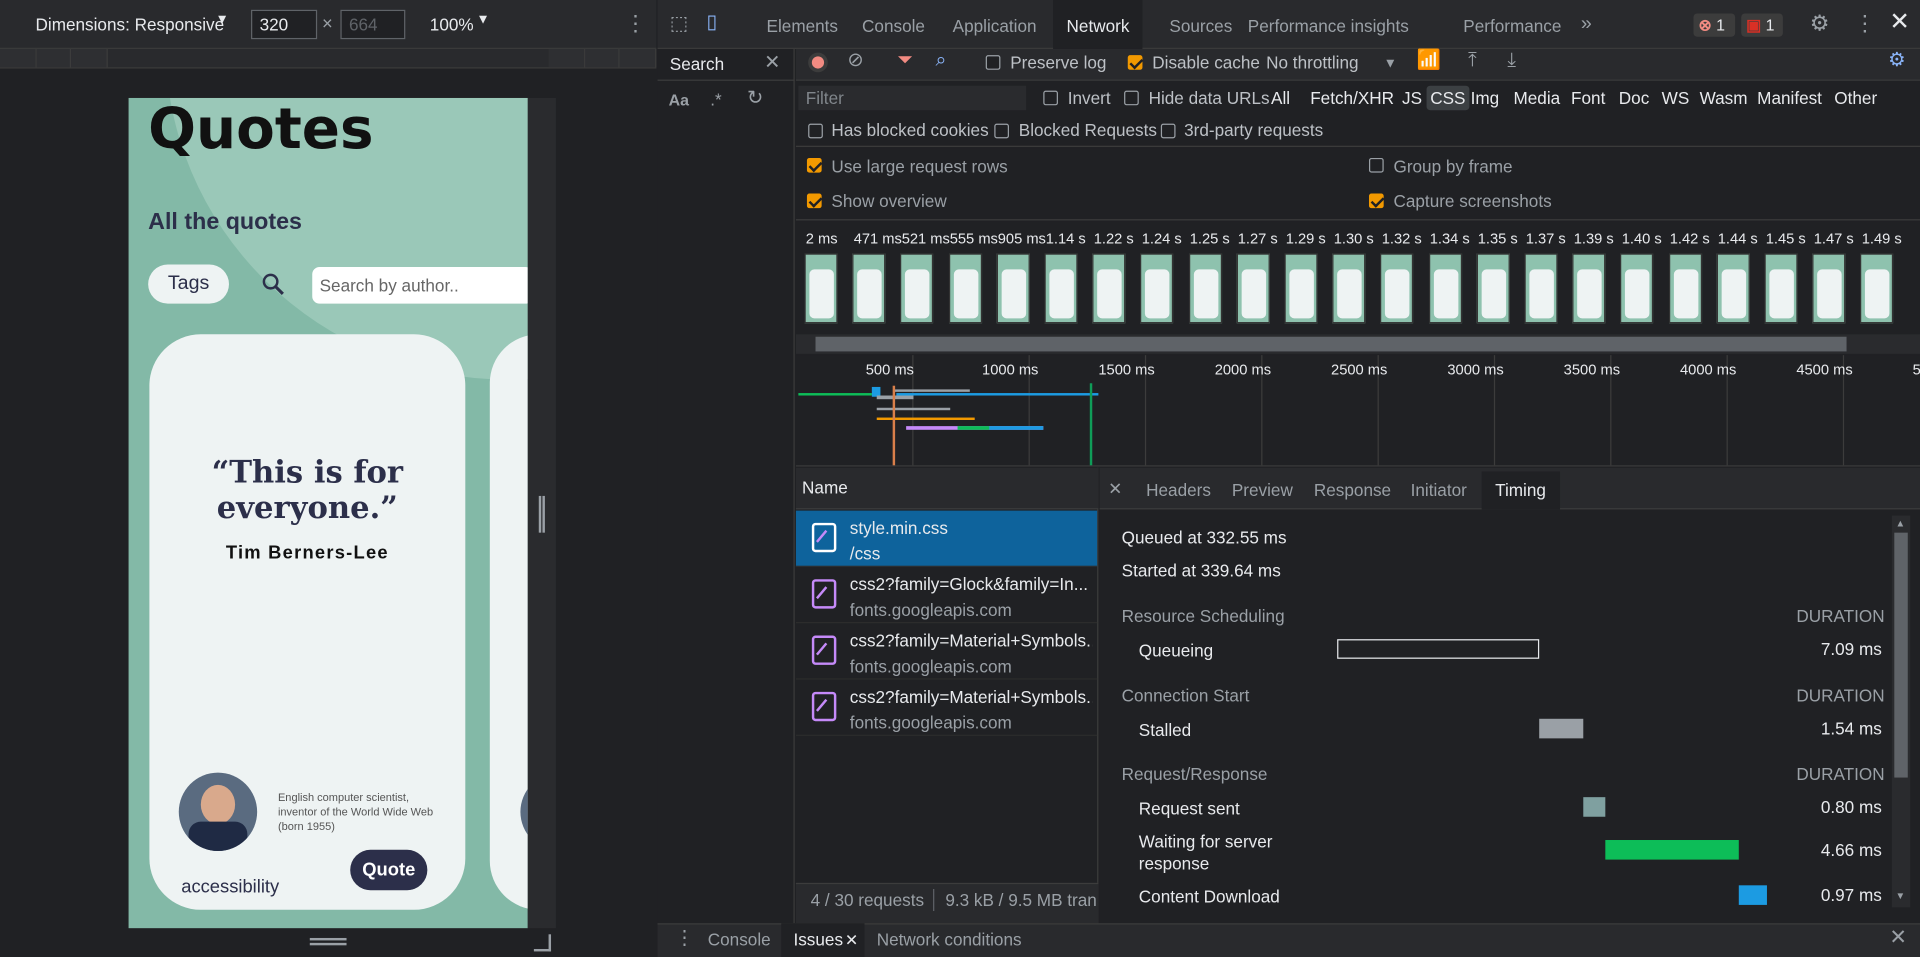 Image resolution: width=1920 pixels, height=957 pixels. Describe the element at coordinates (855, 61) in the screenshot. I see `clear-icon: ⊘` at that location.